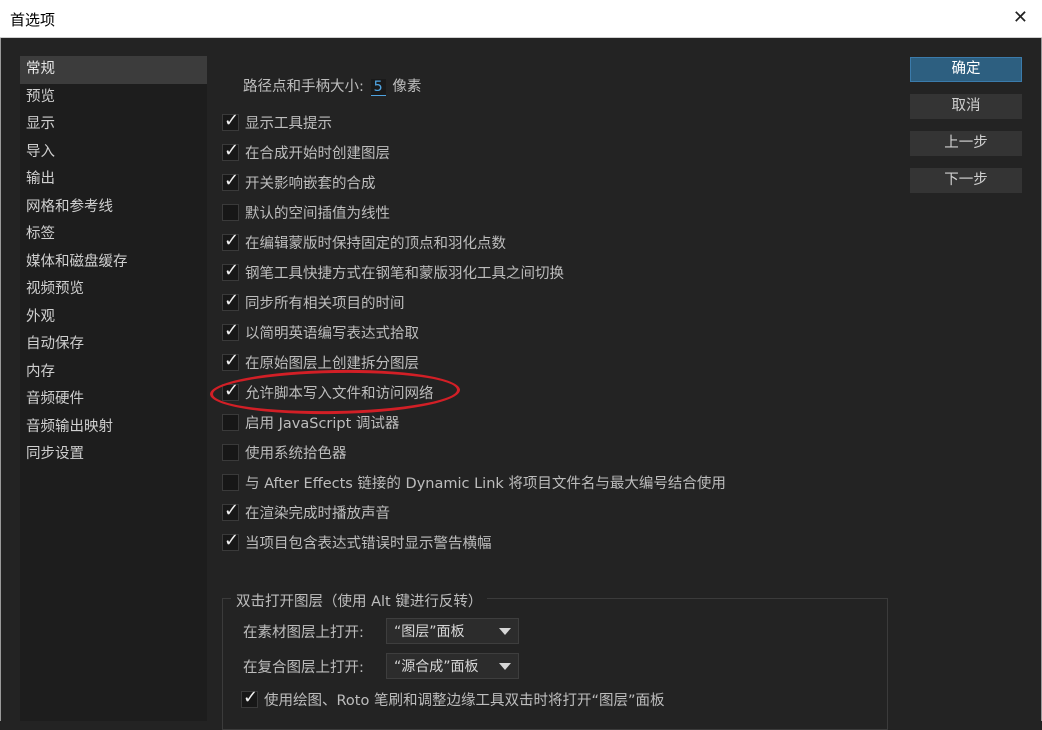  I want to click on ok-button: 确定, so click(966, 69).